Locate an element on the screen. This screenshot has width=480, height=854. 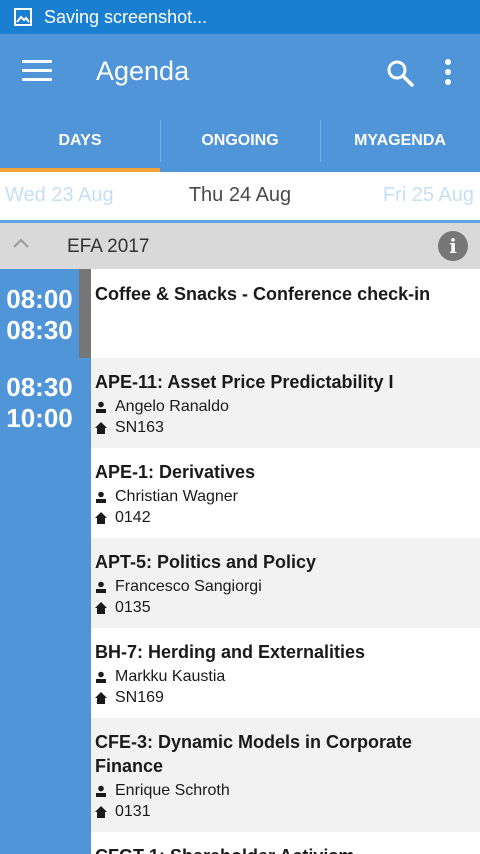
session-room: SN163 is located at coordinates (129, 428).